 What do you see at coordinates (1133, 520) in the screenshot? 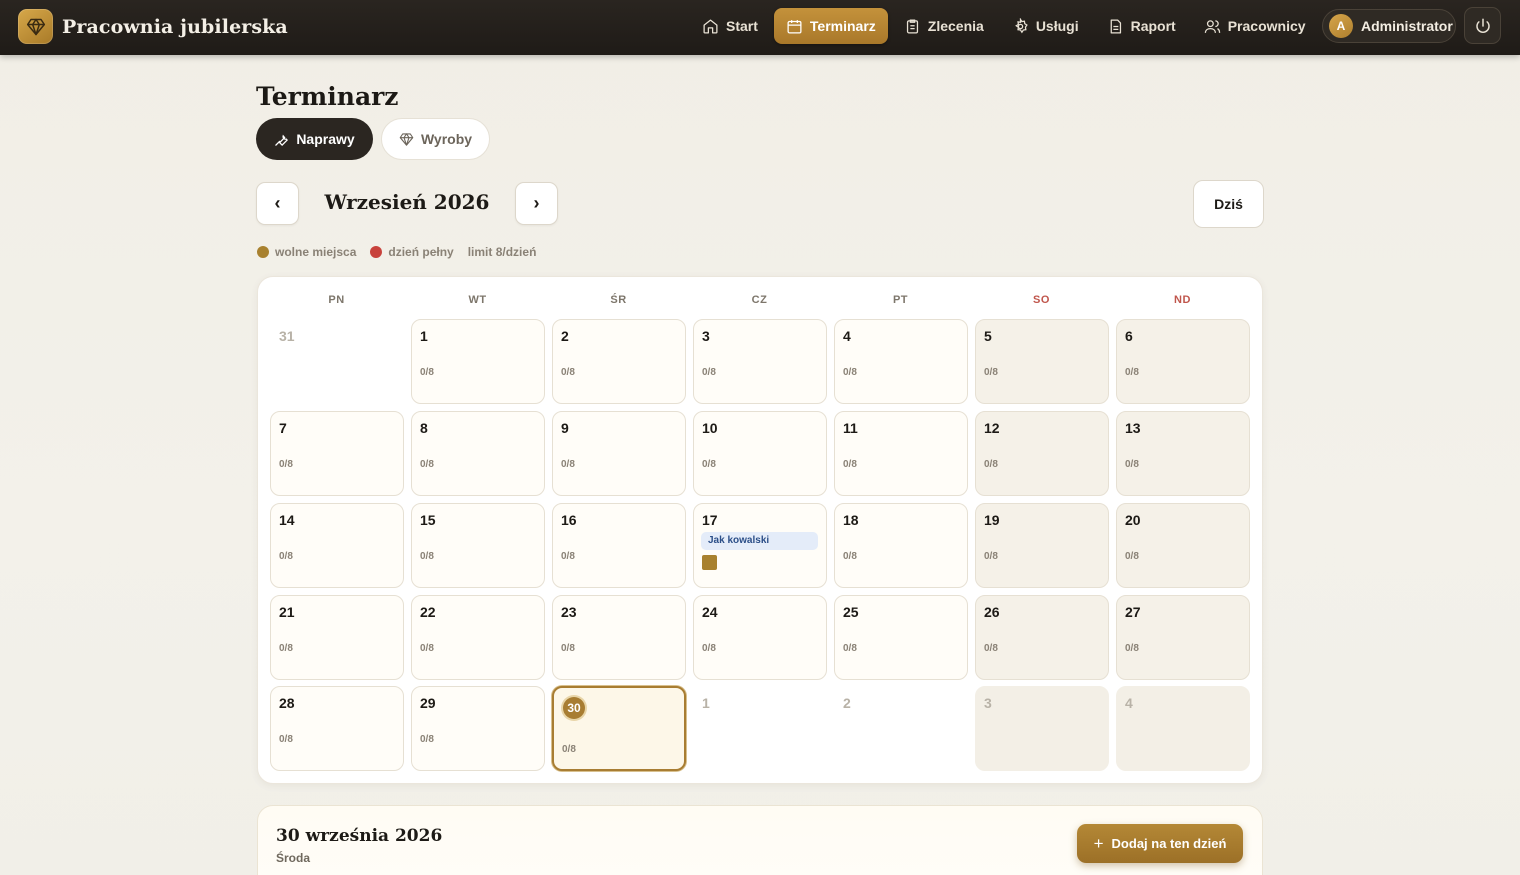
I see `day-number: 20` at bounding box center [1133, 520].